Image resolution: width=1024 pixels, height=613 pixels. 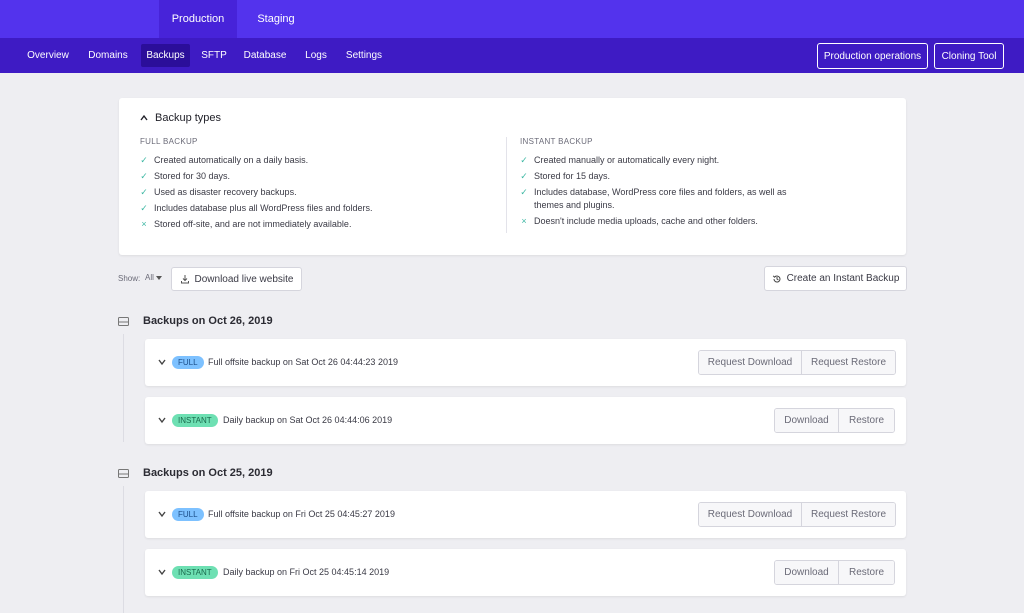 I want to click on feature-item: ✓ Used as disaster recovery backups., so click(x=218, y=192).